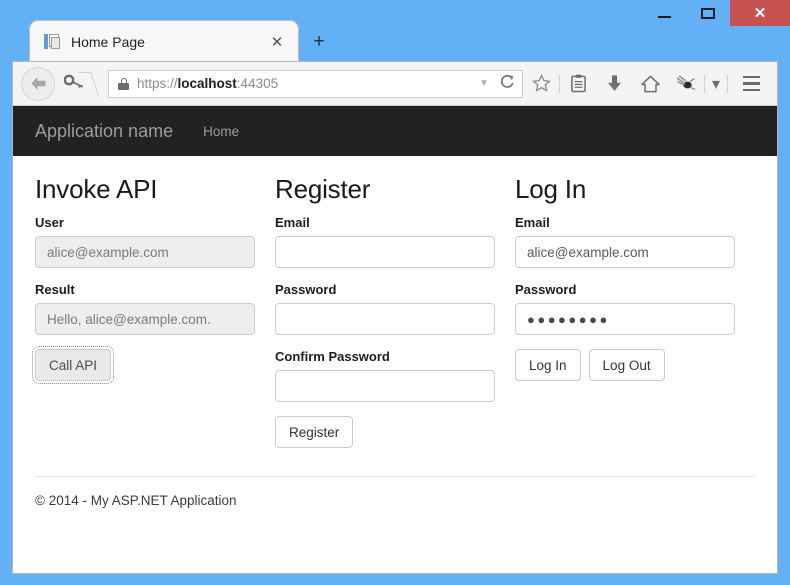  What do you see at coordinates (153, 365) in the screenshot?
I see `button-row-invoke-api: Call API` at bounding box center [153, 365].